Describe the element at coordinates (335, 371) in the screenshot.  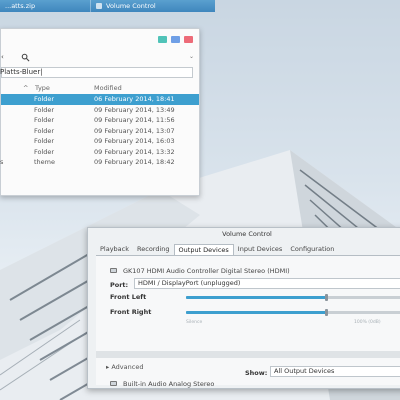
I see `show-select: All Output Devices` at that location.